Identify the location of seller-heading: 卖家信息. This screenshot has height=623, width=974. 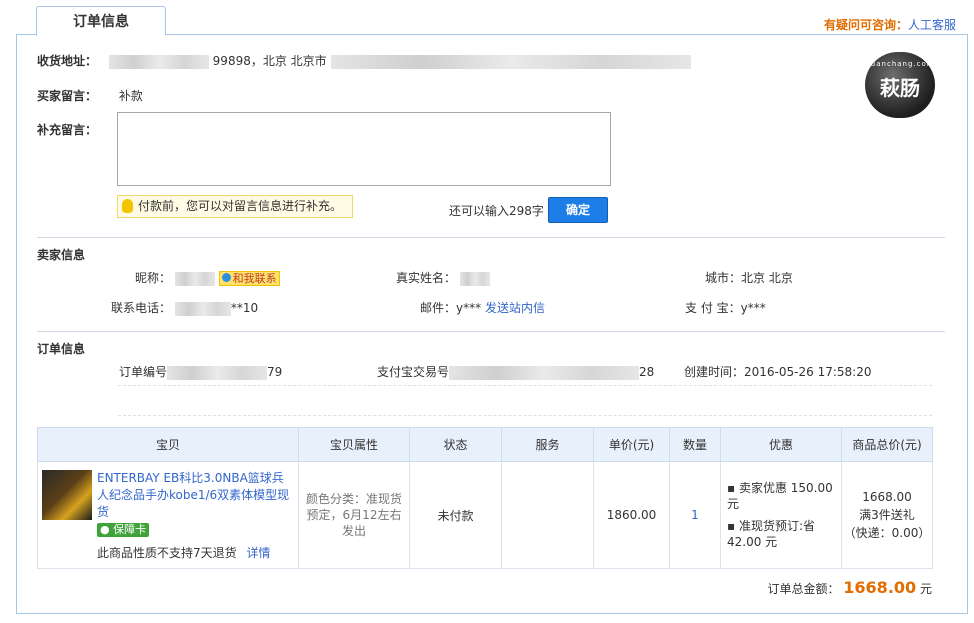
(61, 255).